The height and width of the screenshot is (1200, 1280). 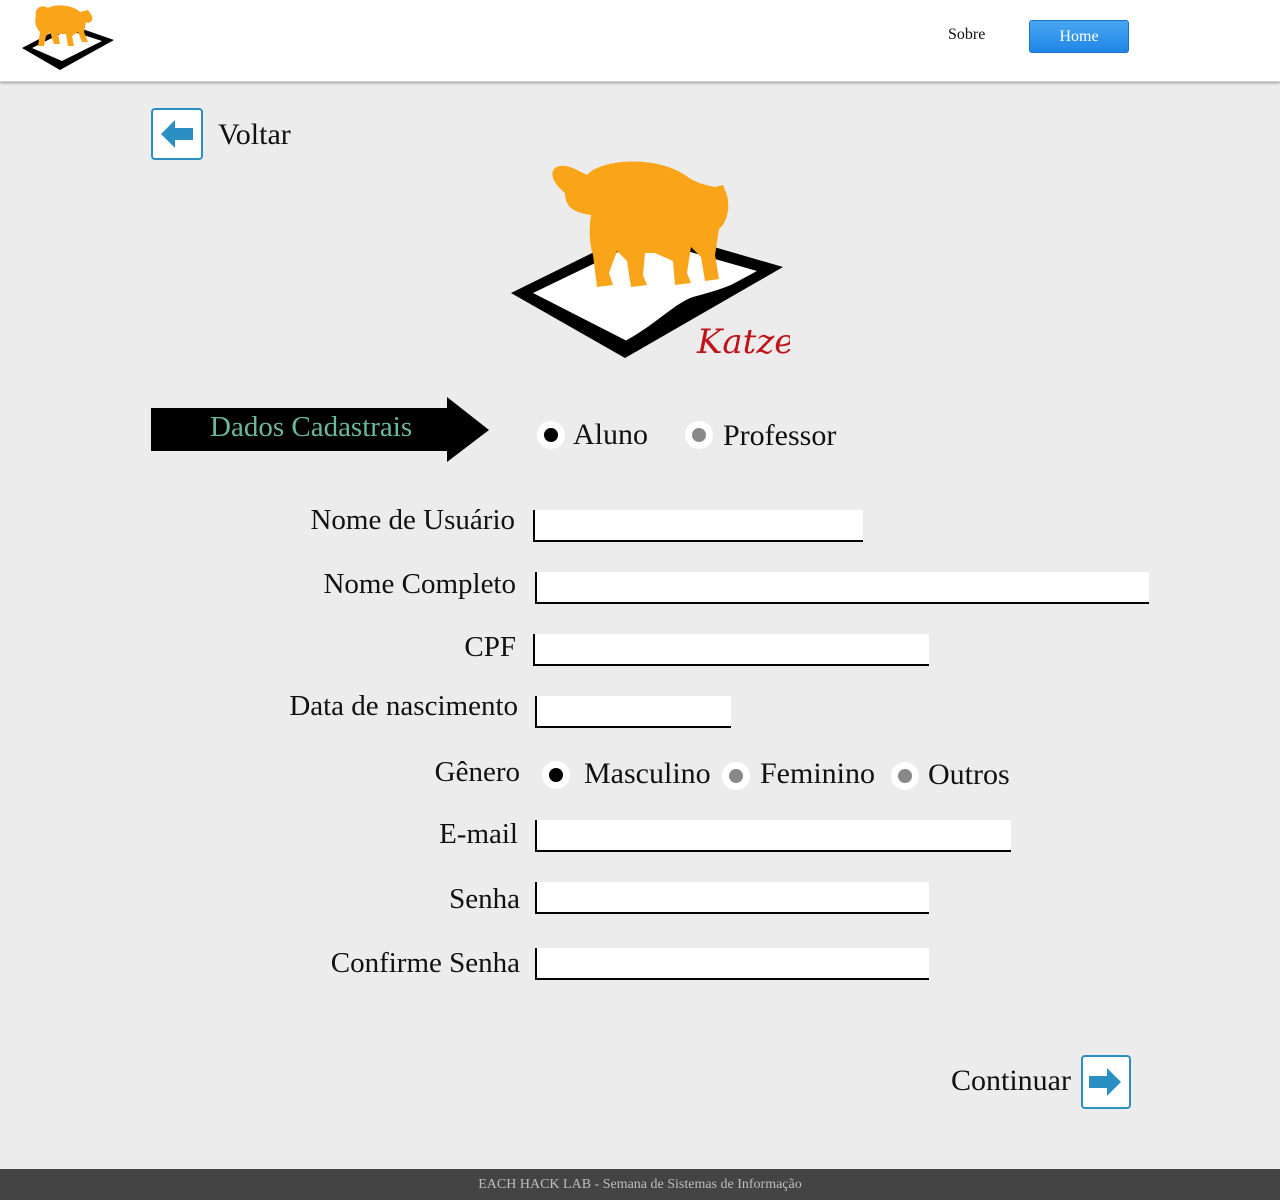 I want to click on radio-outros, so click(x=905, y=776).